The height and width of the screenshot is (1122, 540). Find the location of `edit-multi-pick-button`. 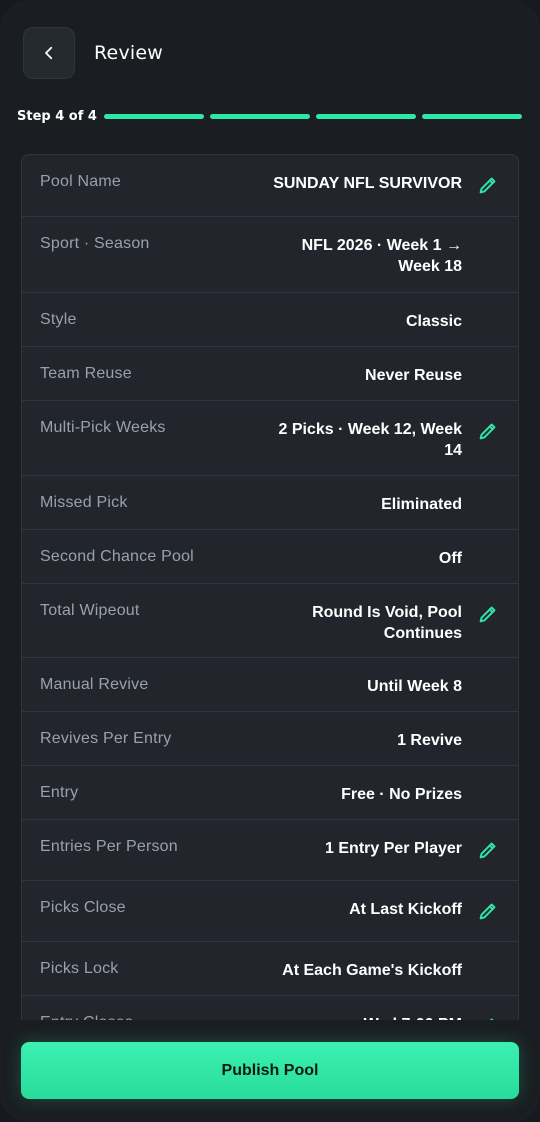

edit-multi-pick-button is located at coordinates (488, 431).